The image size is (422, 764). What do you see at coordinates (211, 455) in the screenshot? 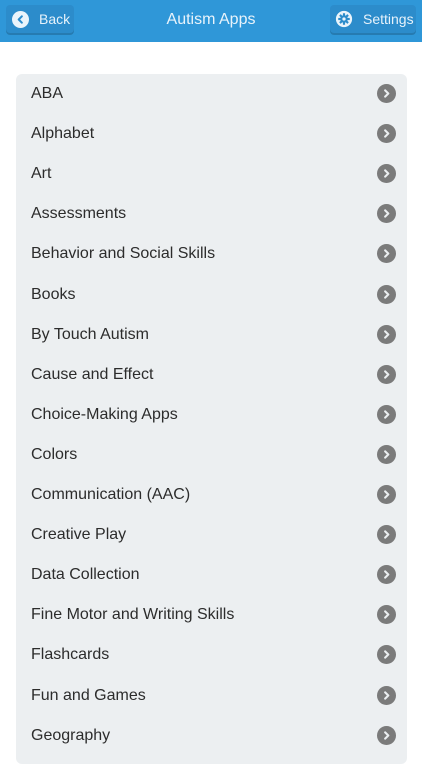
I see `list-item: Colors` at bounding box center [211, 455].